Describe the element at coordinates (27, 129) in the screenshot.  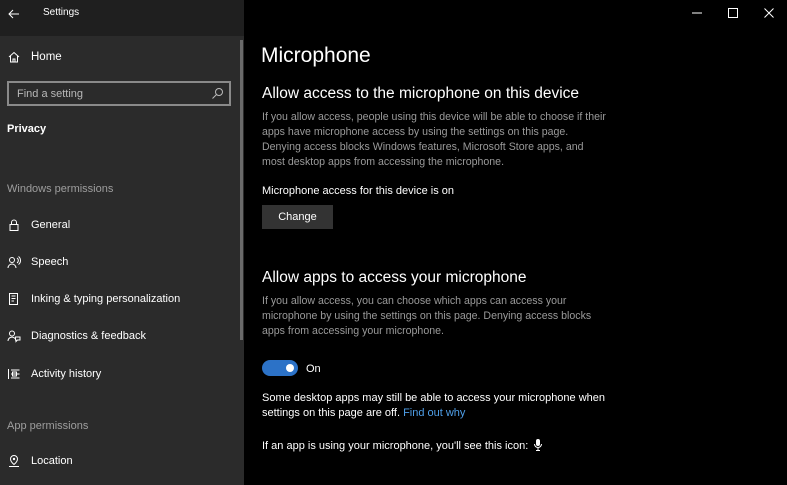
I see `section-title: Privacy` at that location.